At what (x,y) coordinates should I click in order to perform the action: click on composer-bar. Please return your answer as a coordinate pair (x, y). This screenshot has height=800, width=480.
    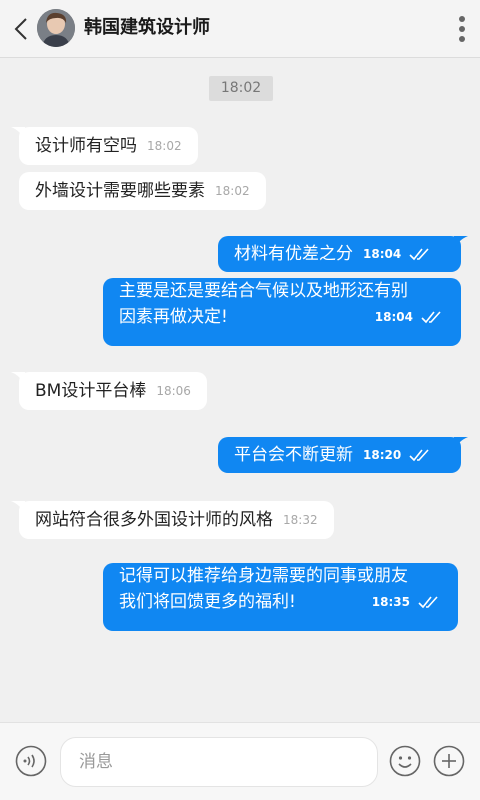
    Looking at the image, I should click on (240, 761).